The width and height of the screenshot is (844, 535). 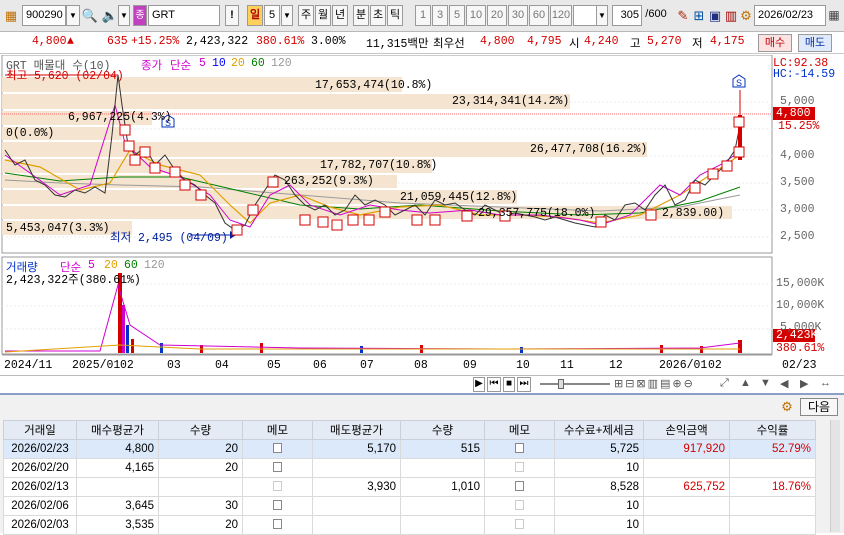 What do you see at coordinates (686, 430) in the screenshot?
I see `col-pnl: 손익금액` at bounding box center [686, 430].